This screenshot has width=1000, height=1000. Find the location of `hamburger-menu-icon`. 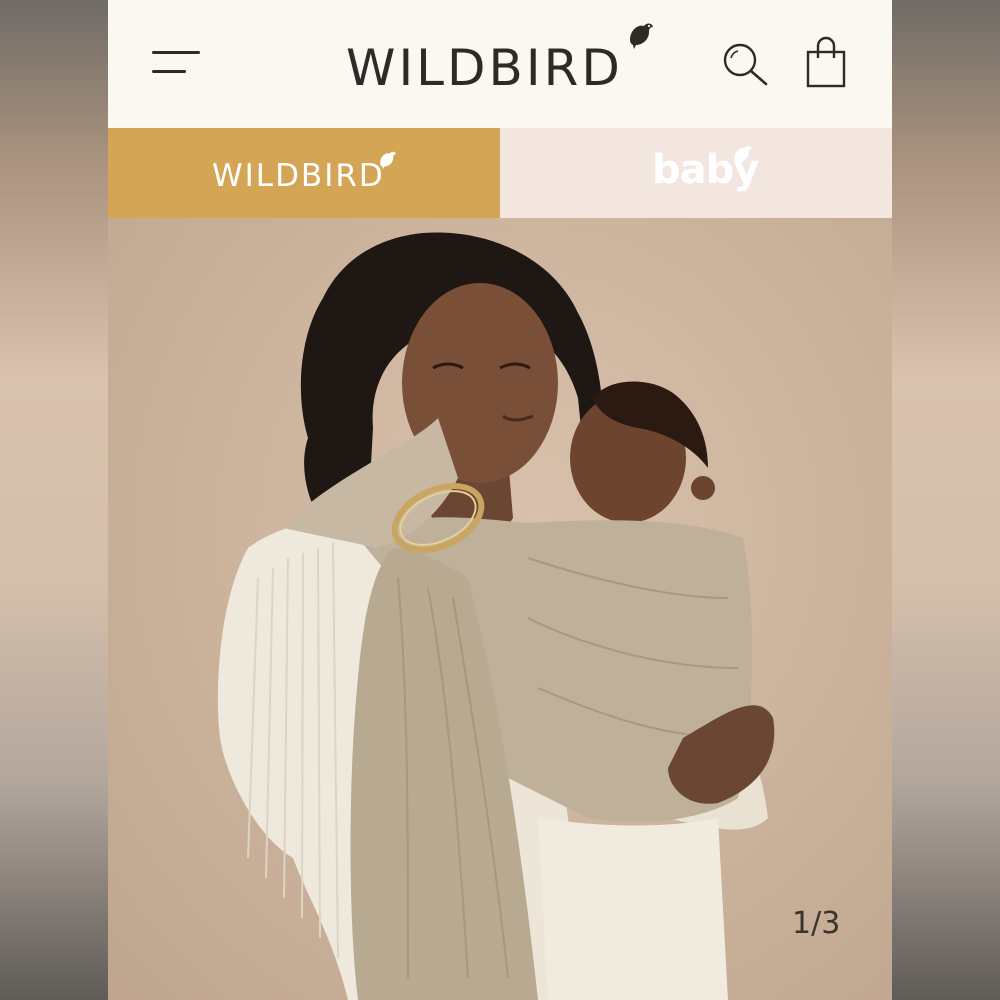

hamburger-menu-icon is located at coordinates (177, 64).